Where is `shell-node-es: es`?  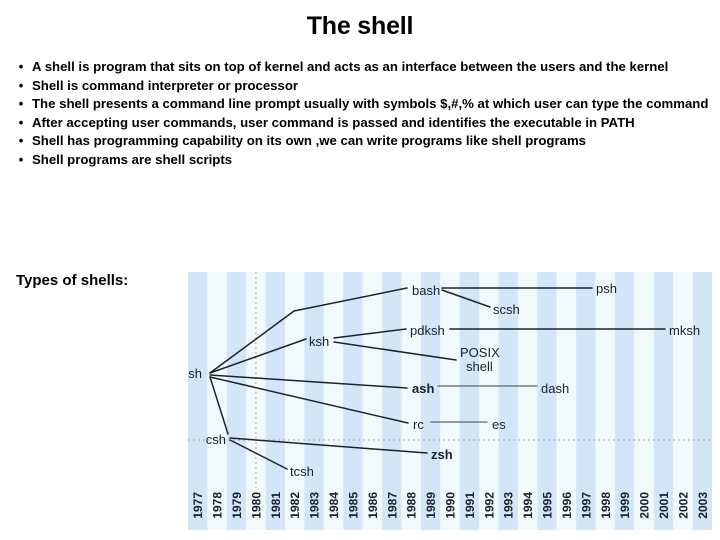
shell-node-es: es is located at coordinates (499, 424).